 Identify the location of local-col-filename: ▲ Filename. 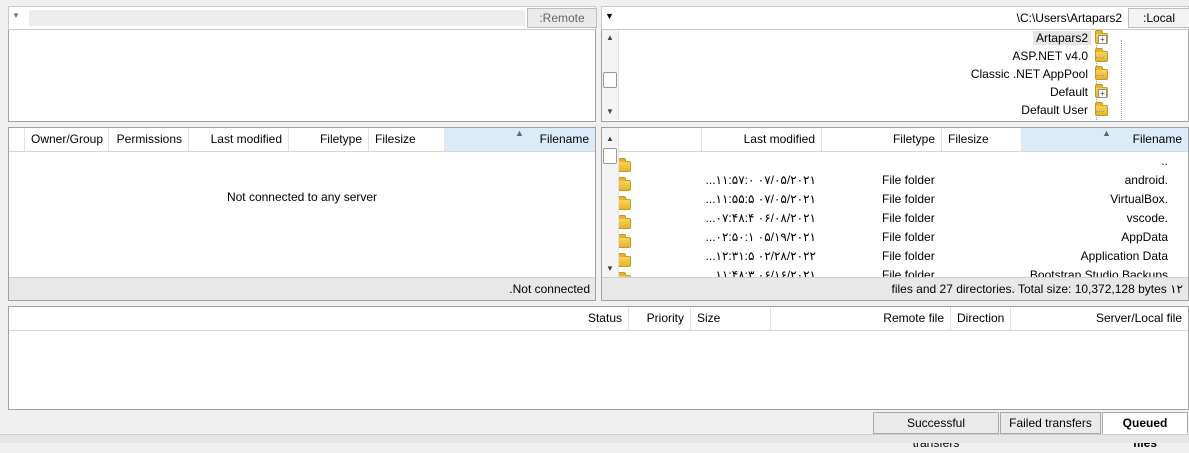
(1105, 139).